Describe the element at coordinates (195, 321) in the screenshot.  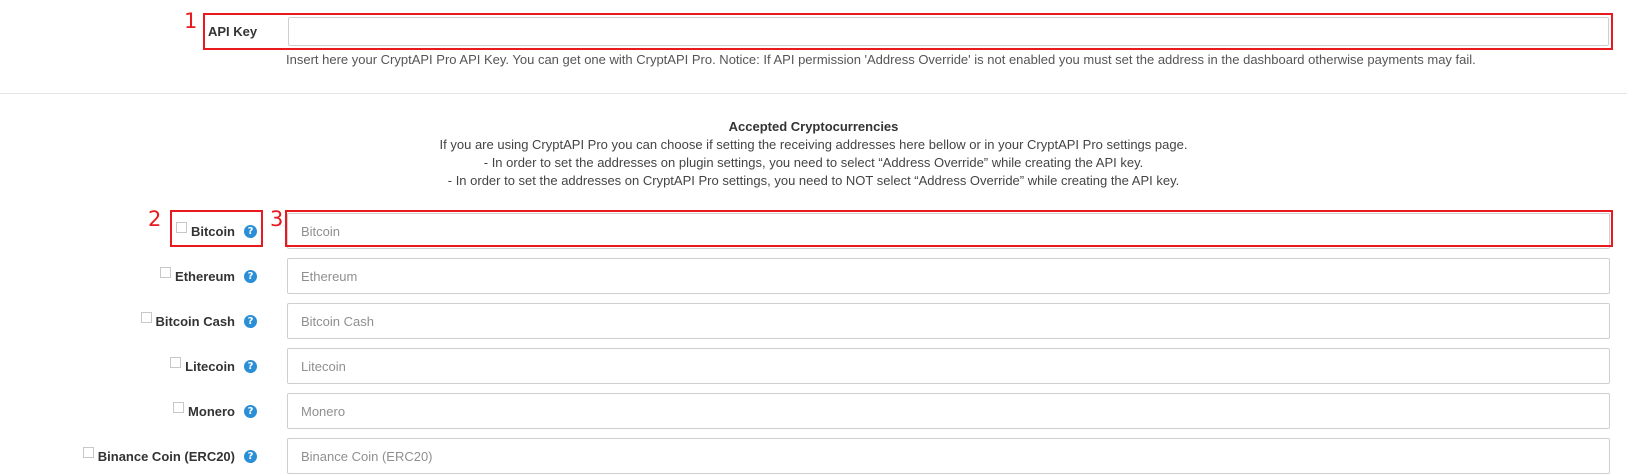
I see `bitcoin-cash-label: Bitcoin Cash` at that location.